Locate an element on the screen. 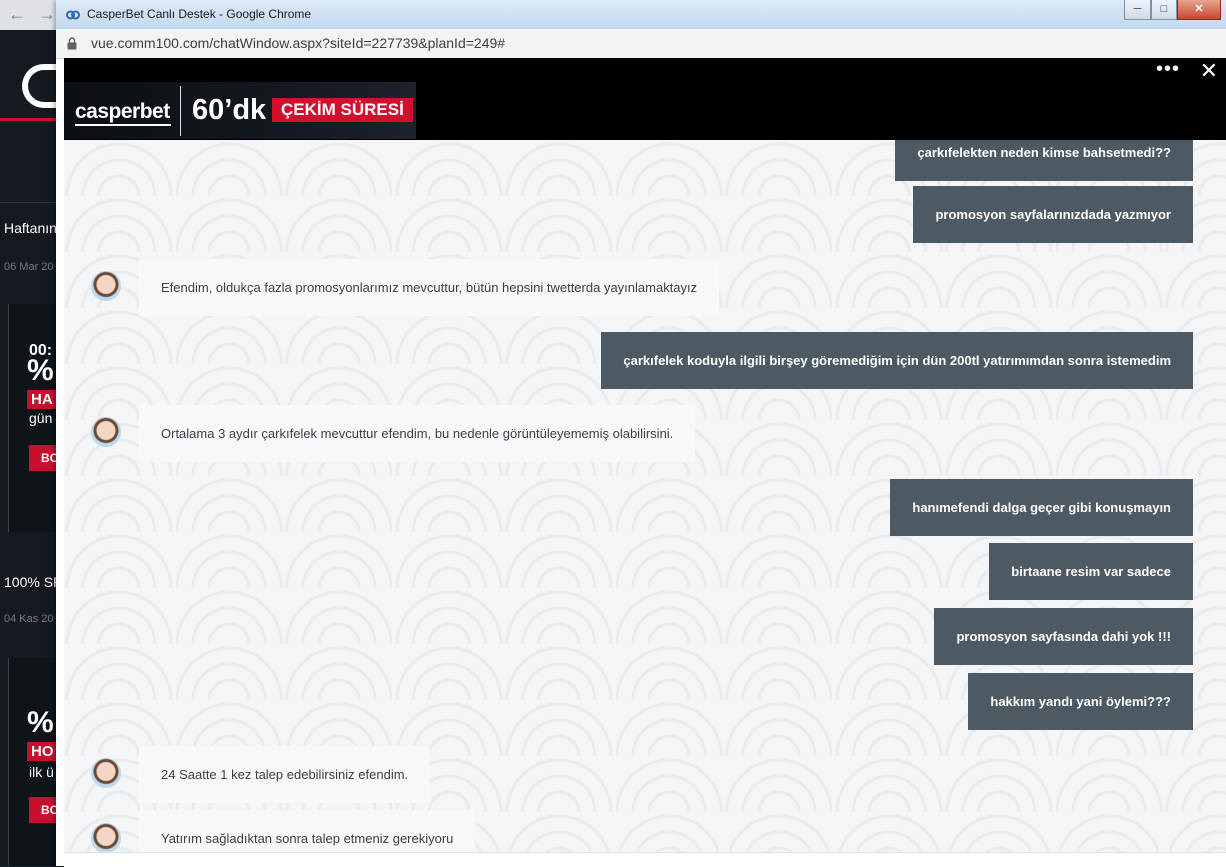 The width and height of the screenshot is (1226, 867). maximize-button: □ is located at coordinates (1164, 10).